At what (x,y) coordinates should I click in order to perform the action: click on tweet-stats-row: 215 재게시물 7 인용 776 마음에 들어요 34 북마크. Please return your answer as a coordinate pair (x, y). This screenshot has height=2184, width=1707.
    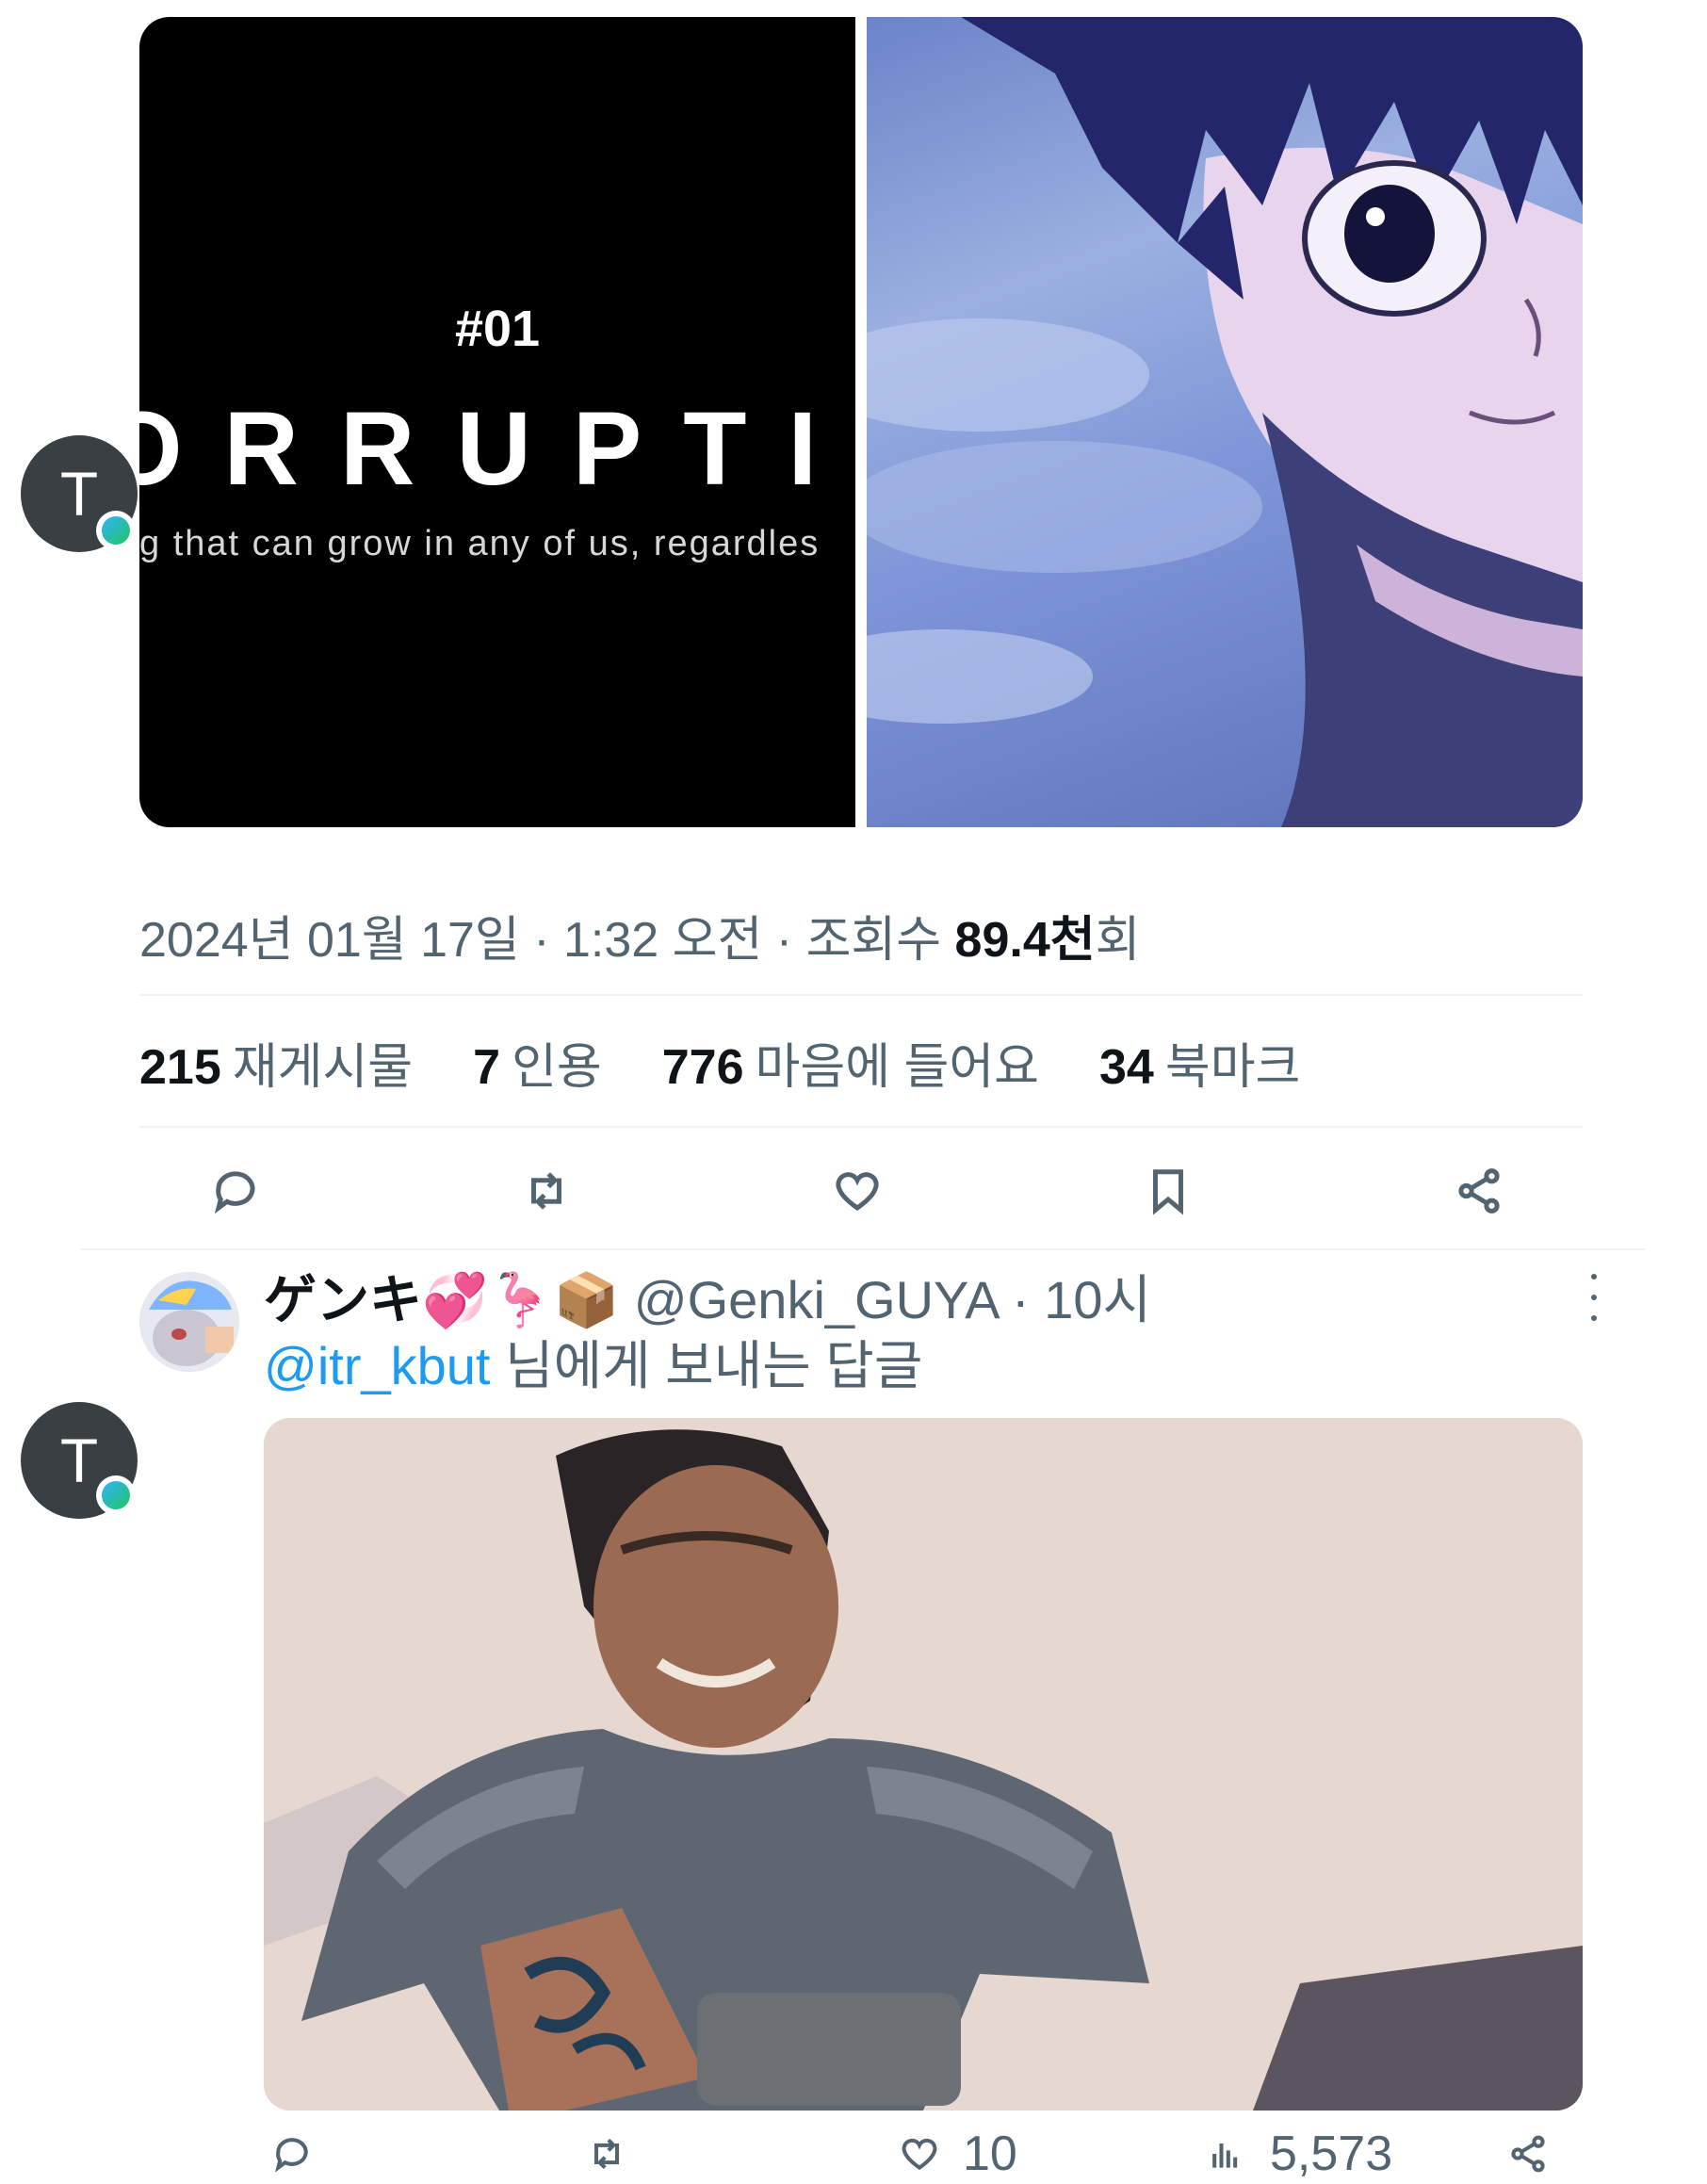
    Looking at the image, I should click on (719, 1062).